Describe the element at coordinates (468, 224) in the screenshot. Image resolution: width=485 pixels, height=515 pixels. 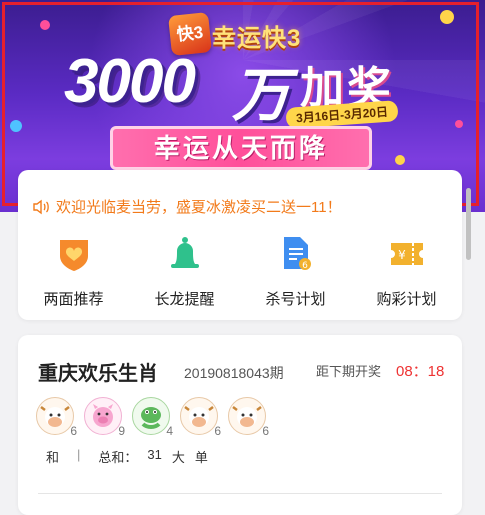
I see `scrollbar-thumb` at that location.